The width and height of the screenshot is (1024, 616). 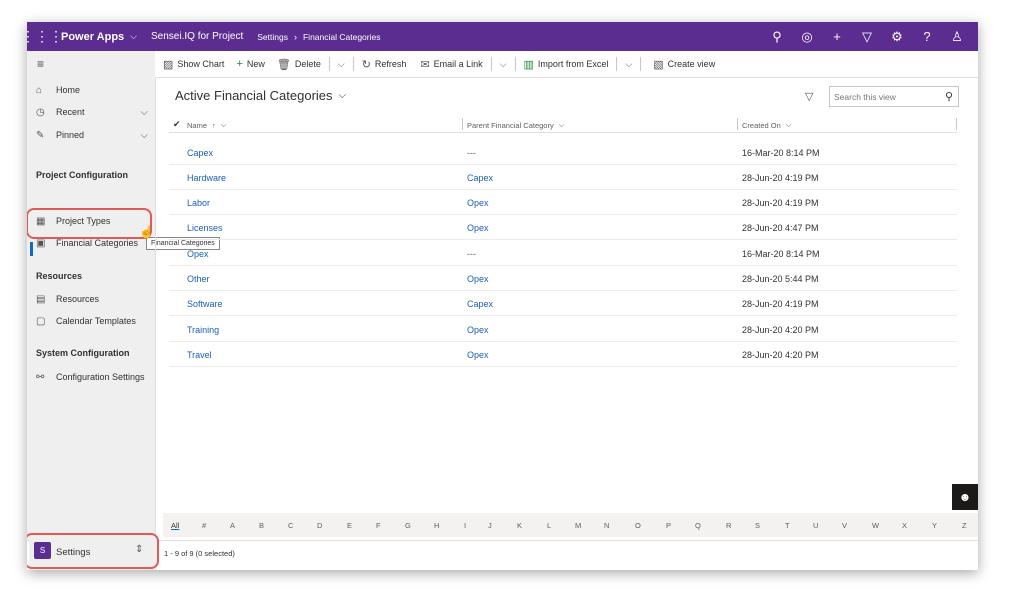 I want to click on letter-filter: L, so click(x=549, y=525).